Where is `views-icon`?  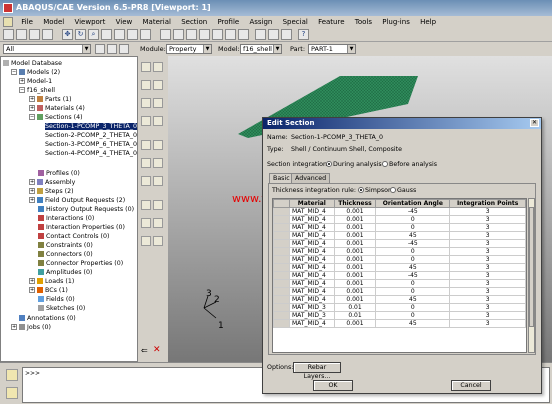
views-icon is located at coordinates (145, 34).